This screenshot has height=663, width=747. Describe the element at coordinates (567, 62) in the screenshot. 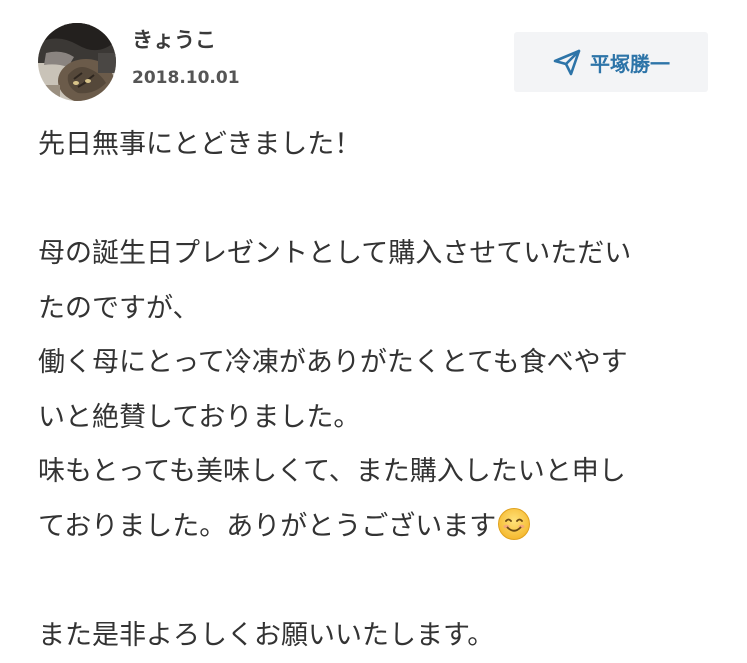

I see `send-icon` at that location.